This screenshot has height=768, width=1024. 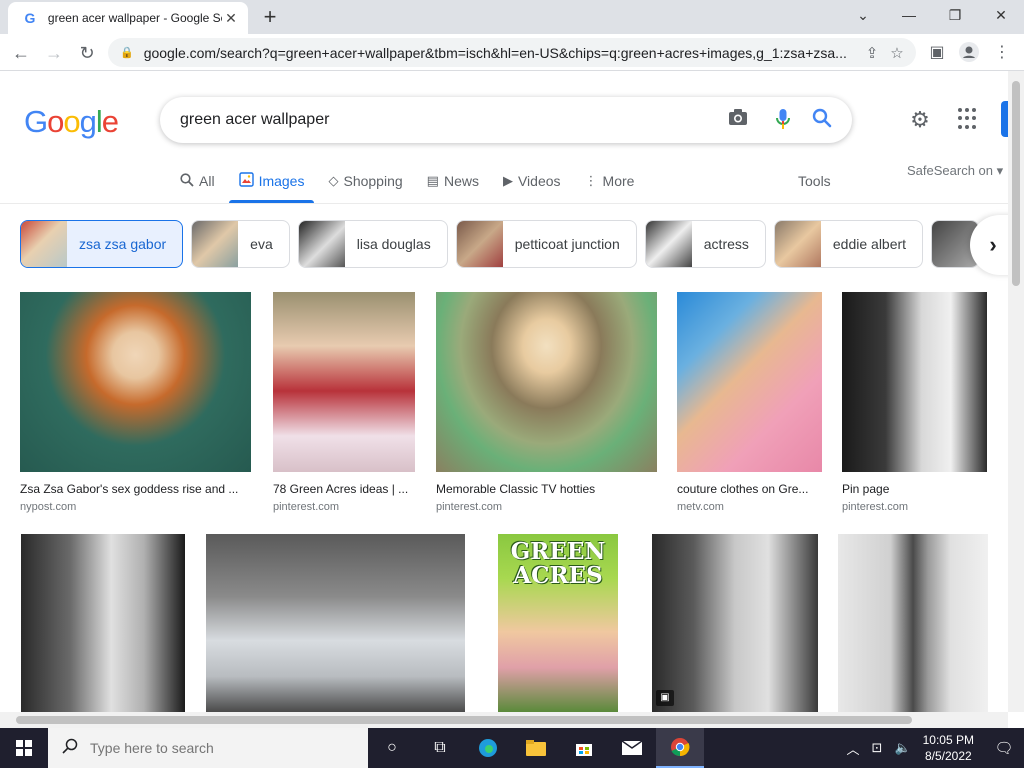 What do you see at coordinates (231, 18) in the screenshot?
I see `close-tab-icon: ✕` at bounding box center [231, 18].